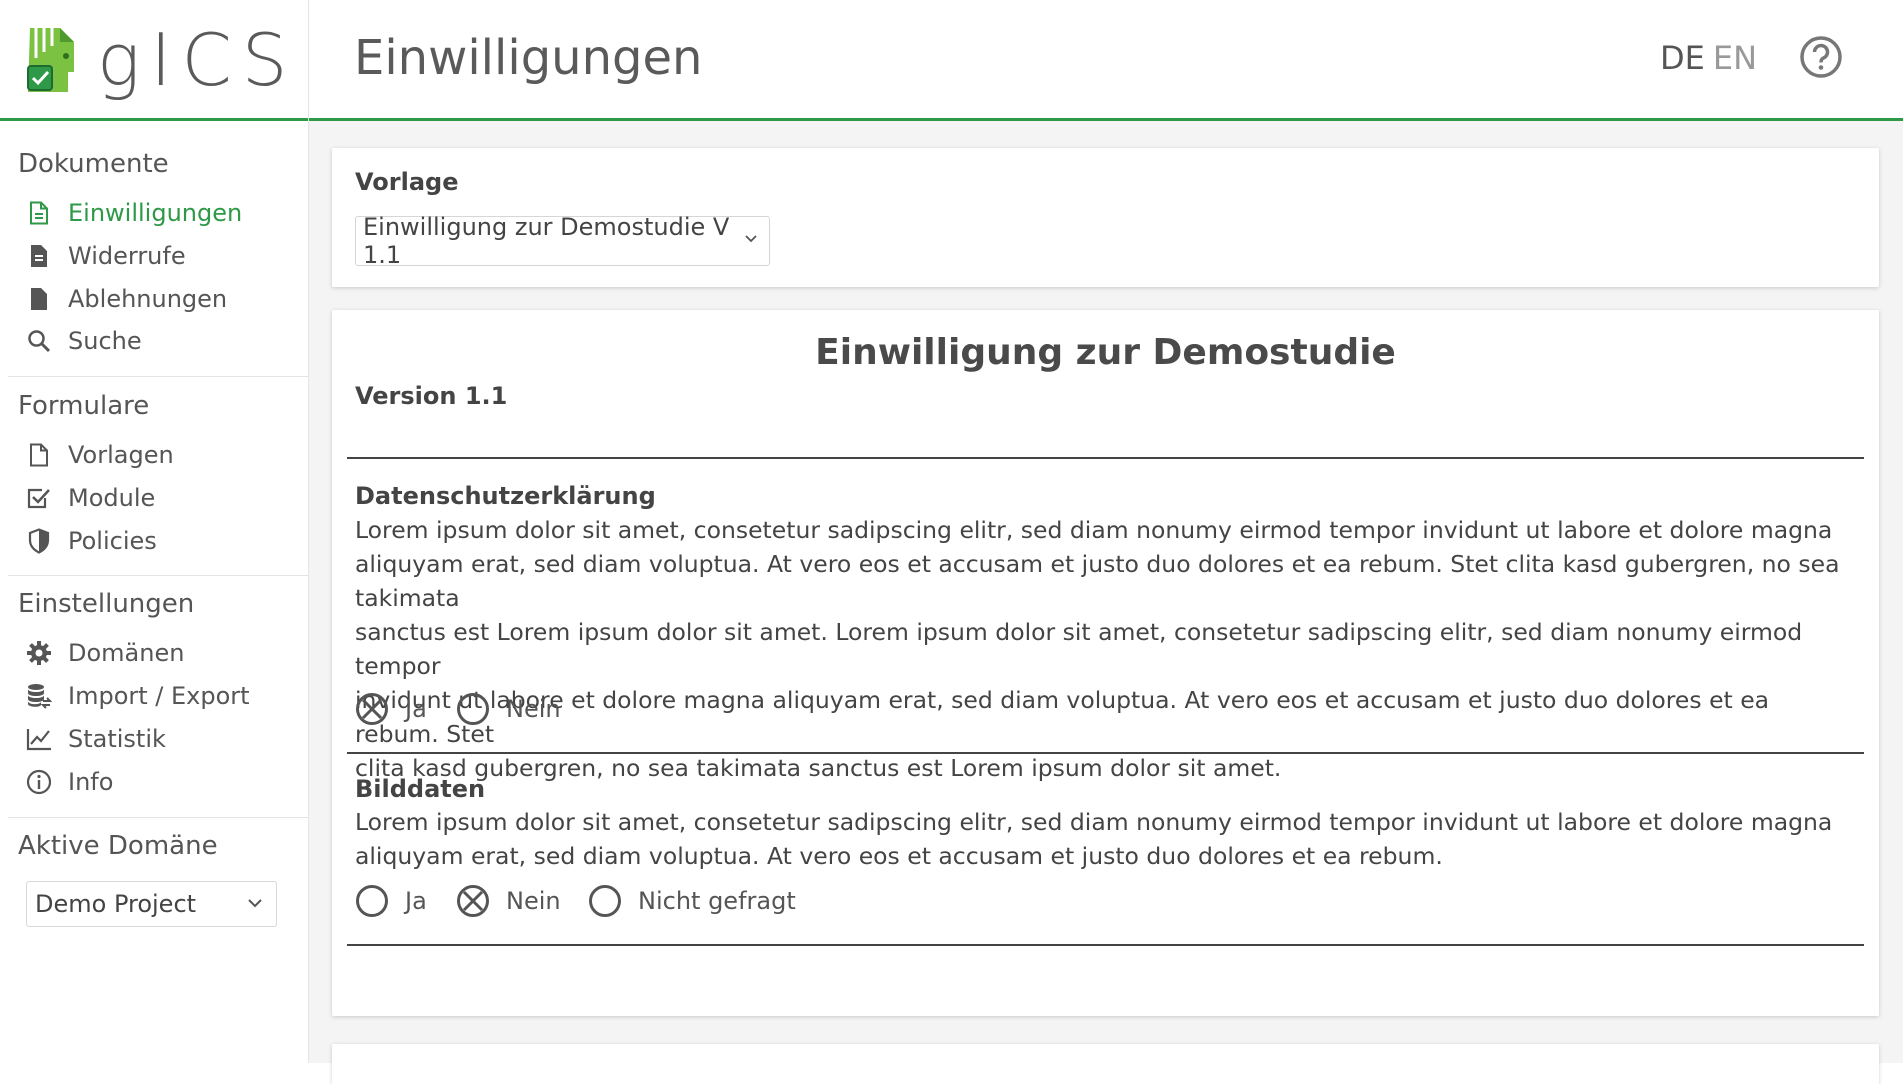  I want to click on sidebar-item-label: Domänen, so click(126, 653).